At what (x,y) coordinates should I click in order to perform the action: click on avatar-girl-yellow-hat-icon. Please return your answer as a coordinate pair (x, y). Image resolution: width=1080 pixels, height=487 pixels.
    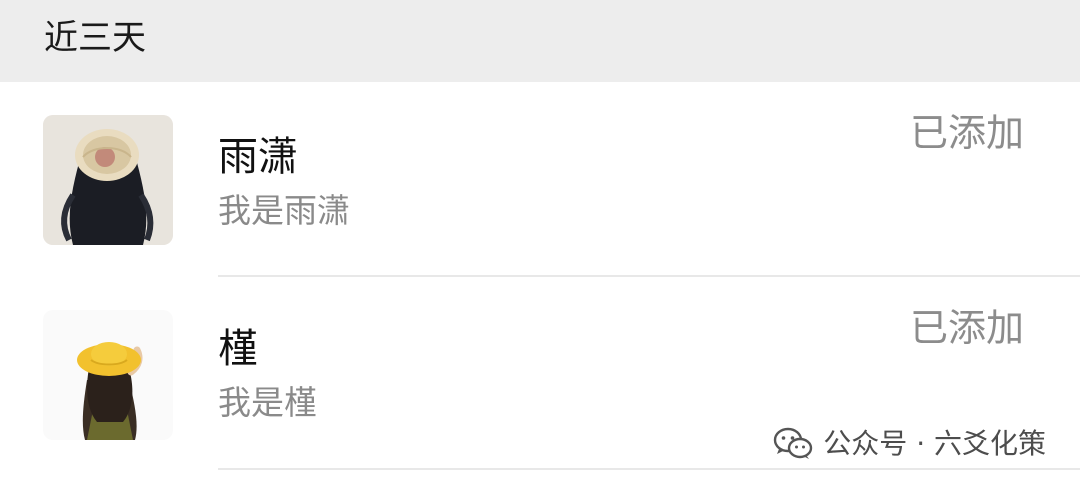
    Looking at the image, I should click on (108, 375).